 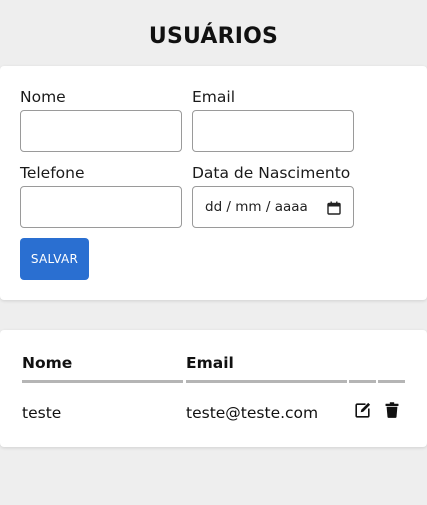 What do you see at coordinates (43, 97) in the screenshot?
I see `name-label: Nome` at bounding box center [43, 97].